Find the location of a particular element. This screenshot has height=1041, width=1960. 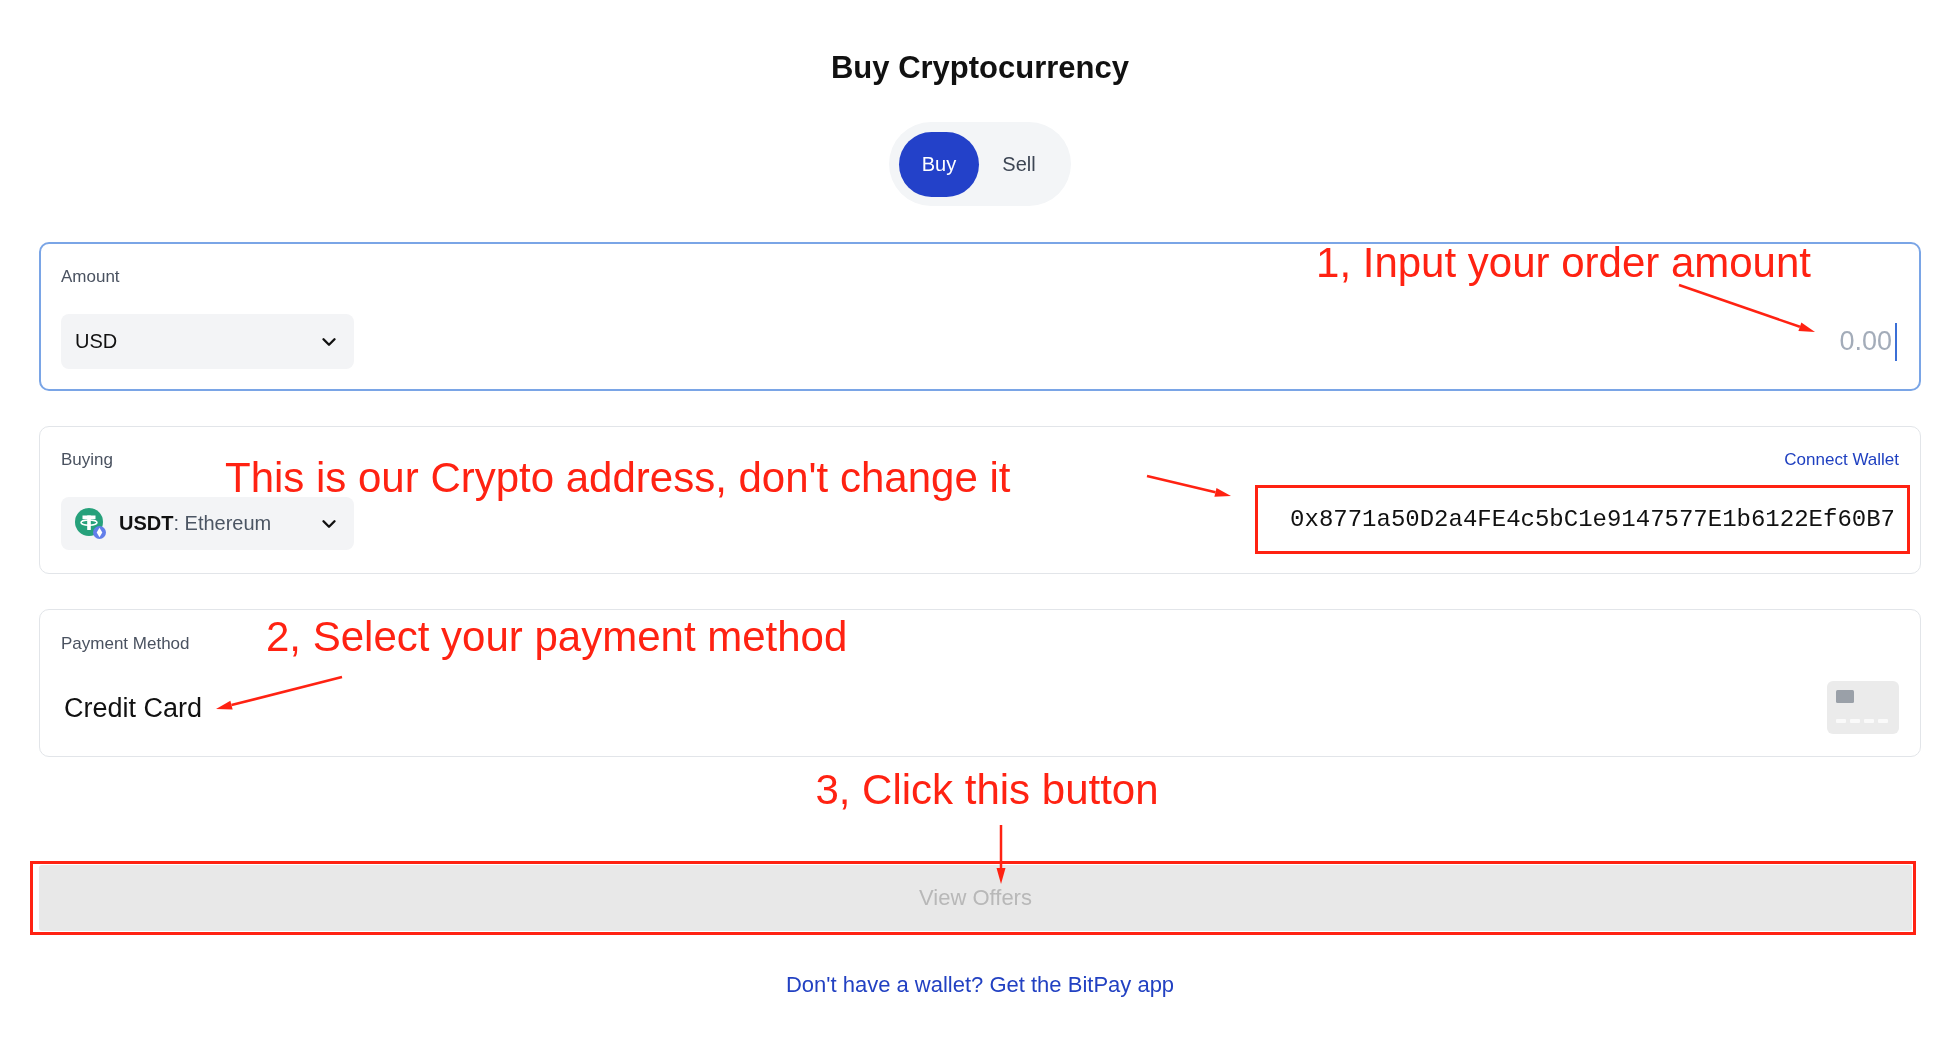

asset-select: USDT: Ethereum is located at coordinates (207, 523).